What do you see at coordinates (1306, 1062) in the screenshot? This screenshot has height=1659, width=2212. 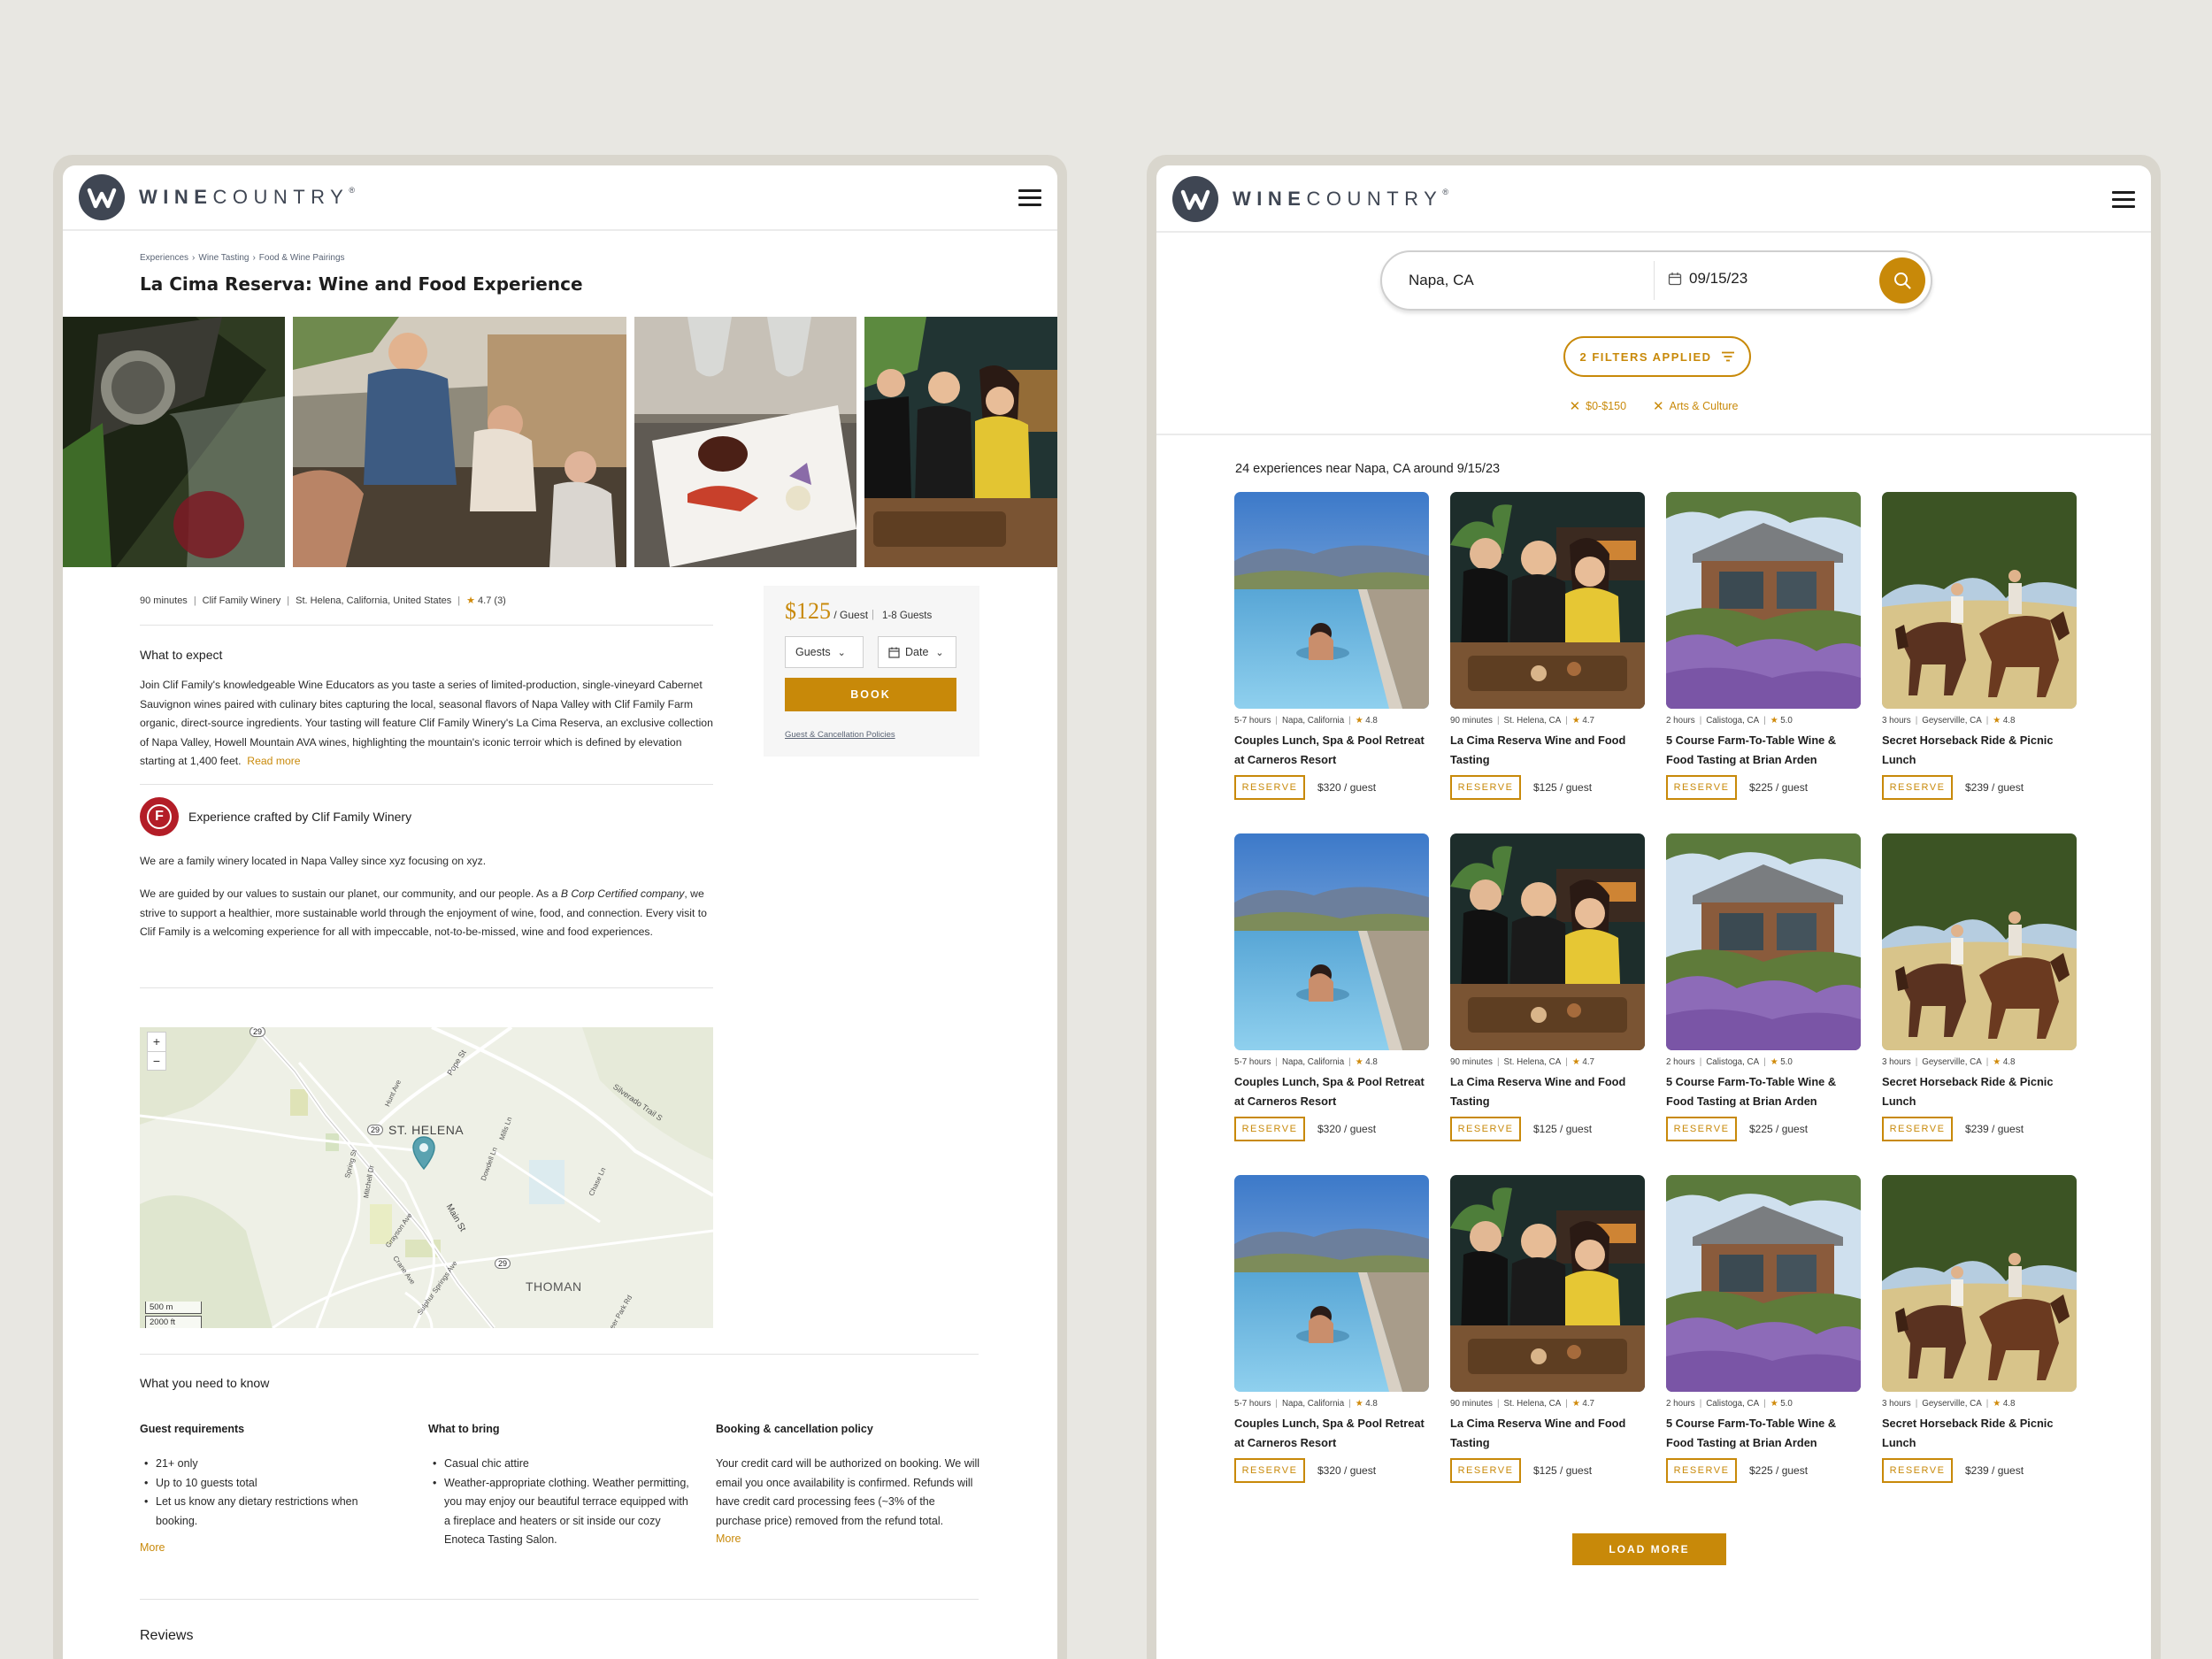 I see `card-meta: 5-7 hours | Napa, California | ★ 4.8` at bounding box center [1306, 1062].